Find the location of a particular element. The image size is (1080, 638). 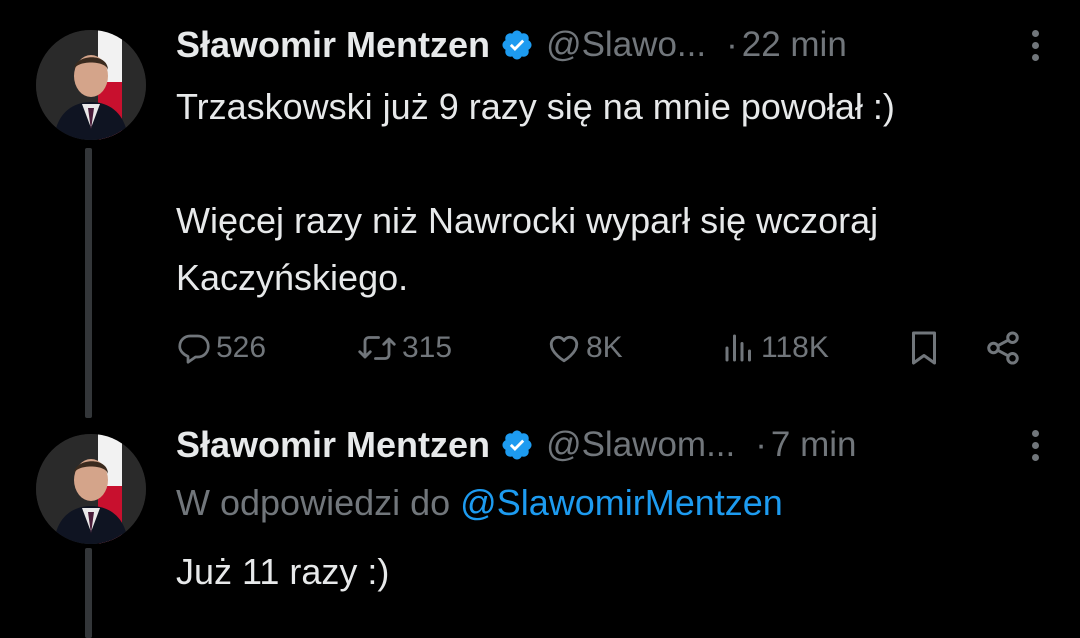

thread-connector is located at coordinates (88, 283).